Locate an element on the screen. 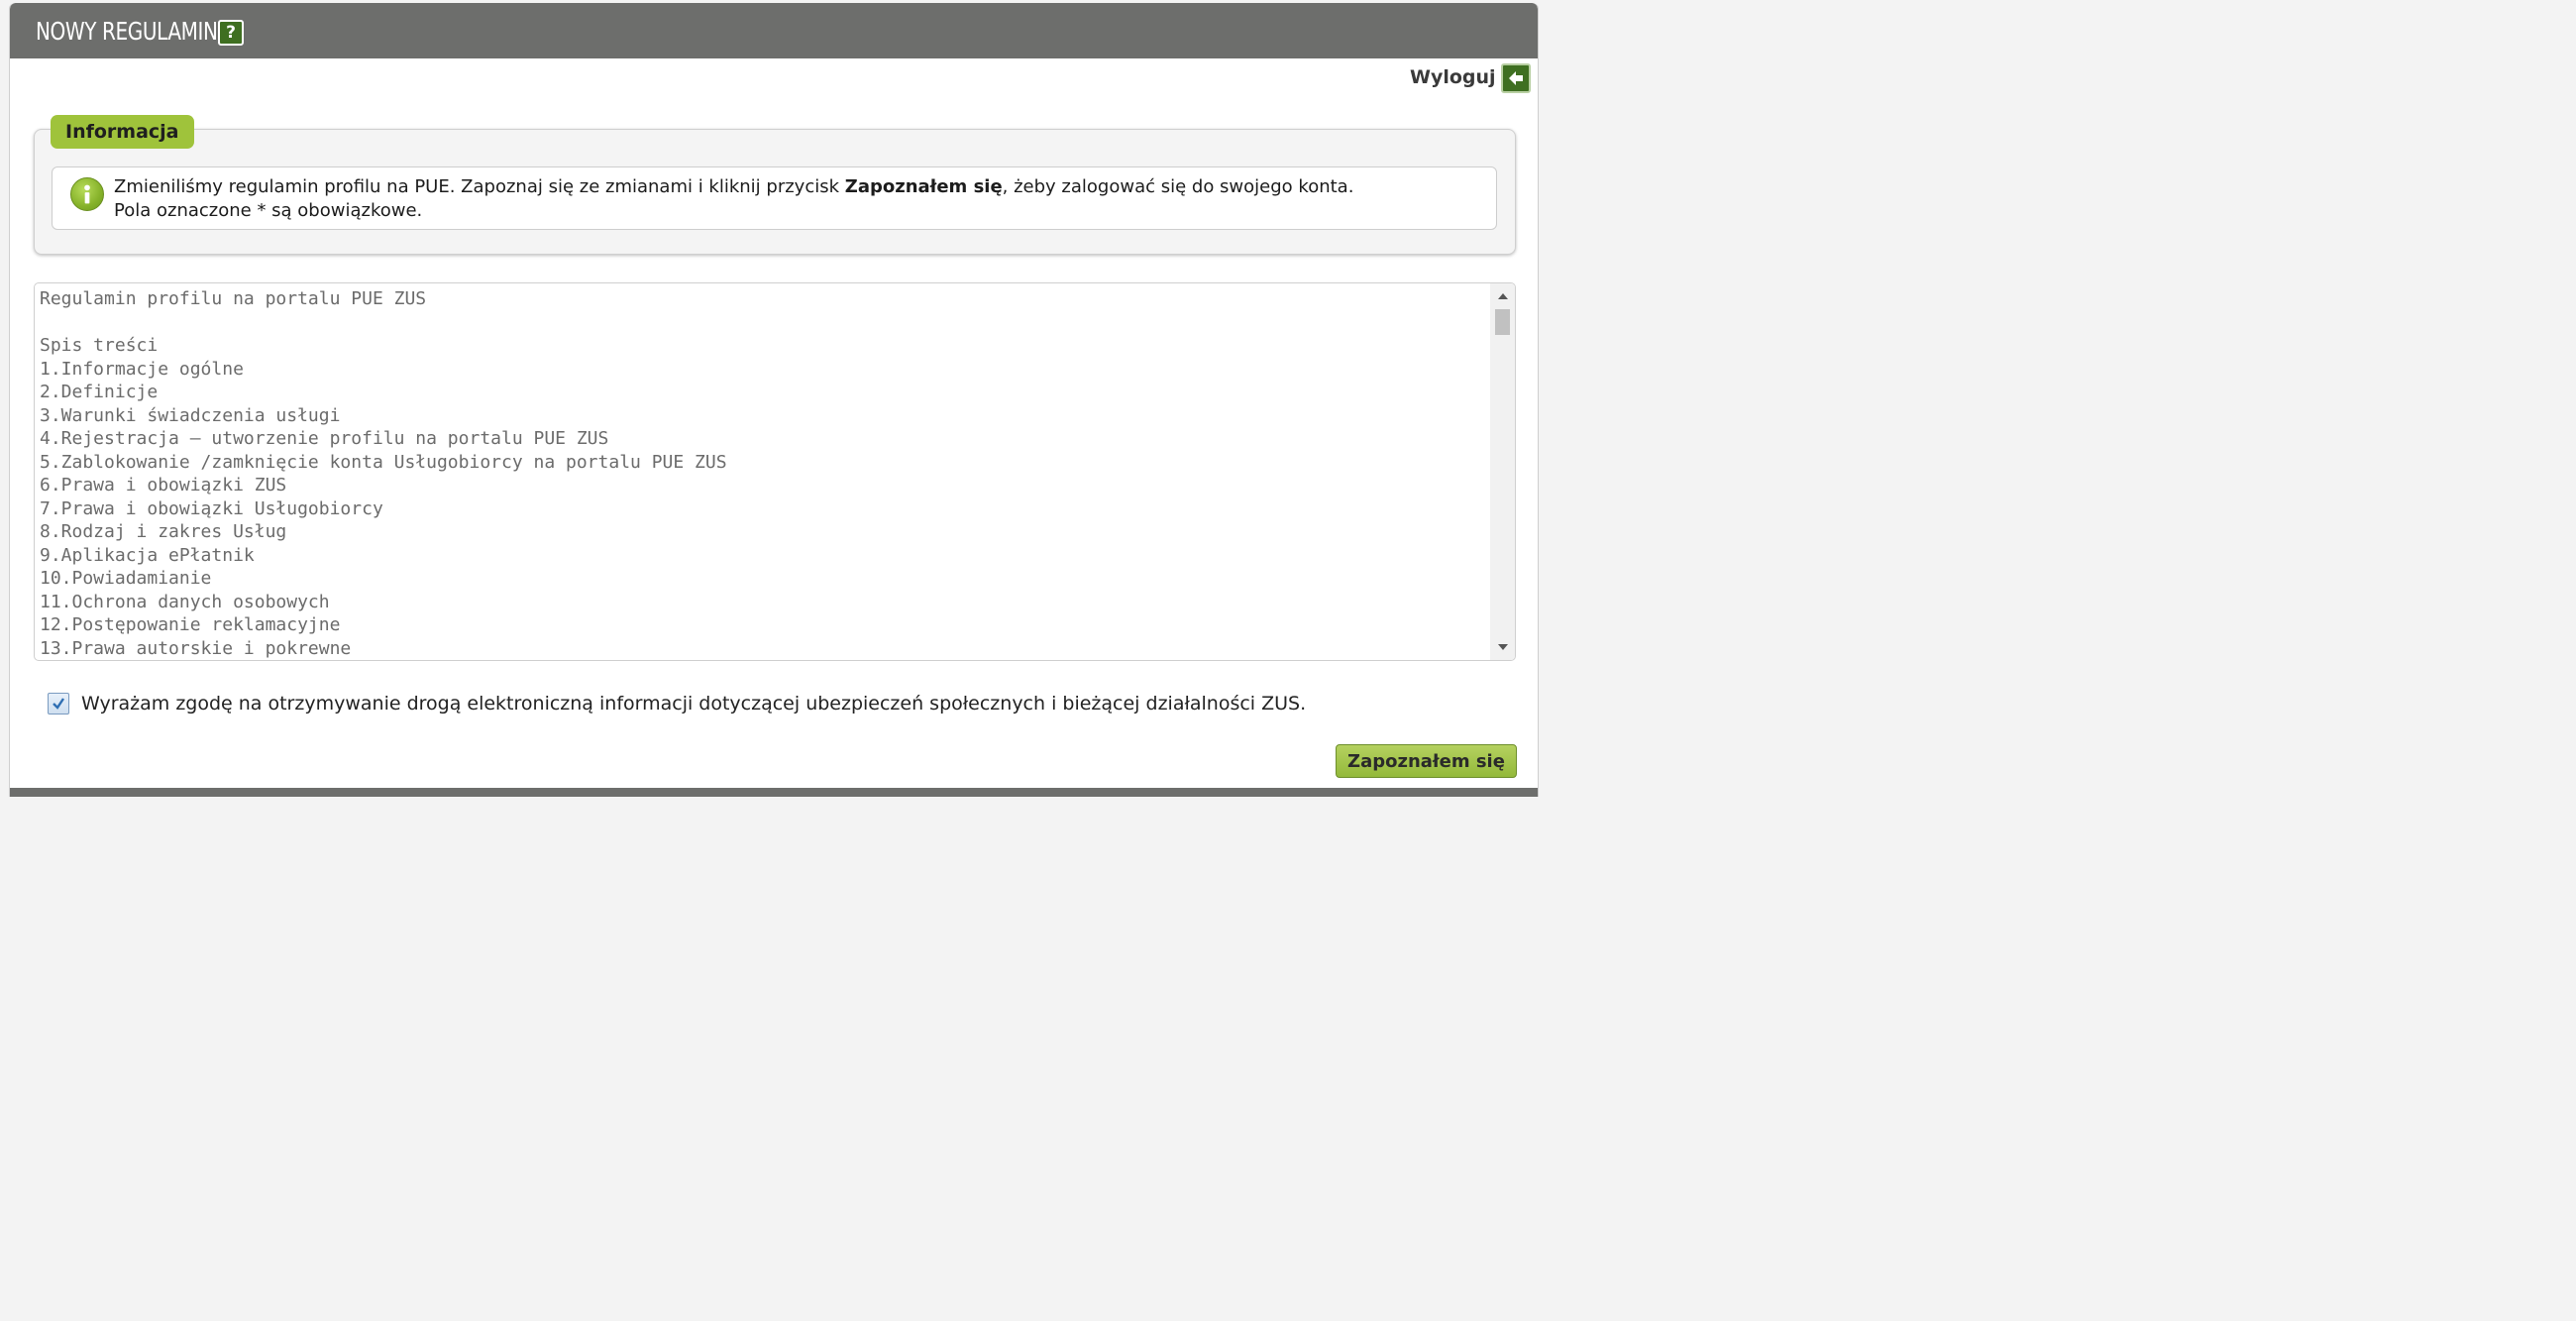 The width and height of the screenshot is (2576, 1321). help-button: ? is located at coordinates (231, 33).